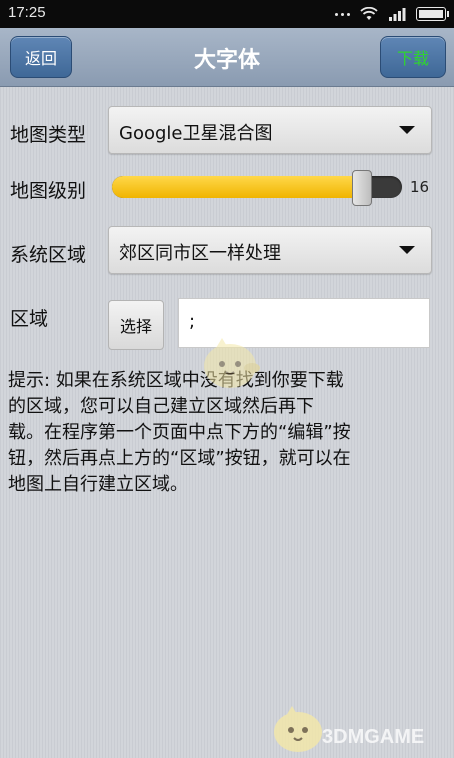  I want to click on battery-icon, so click(432, 14).